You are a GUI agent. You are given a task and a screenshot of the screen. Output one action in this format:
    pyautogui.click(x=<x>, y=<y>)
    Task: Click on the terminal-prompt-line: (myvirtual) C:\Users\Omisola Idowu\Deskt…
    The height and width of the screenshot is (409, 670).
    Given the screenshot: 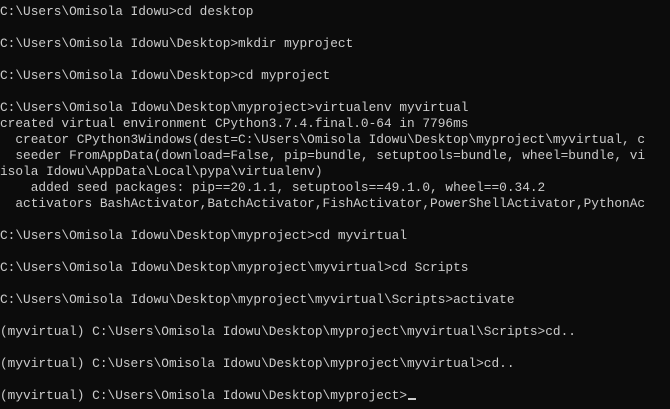 What is the action you would take?
    pyautogui.click(x=335, y=396)
    